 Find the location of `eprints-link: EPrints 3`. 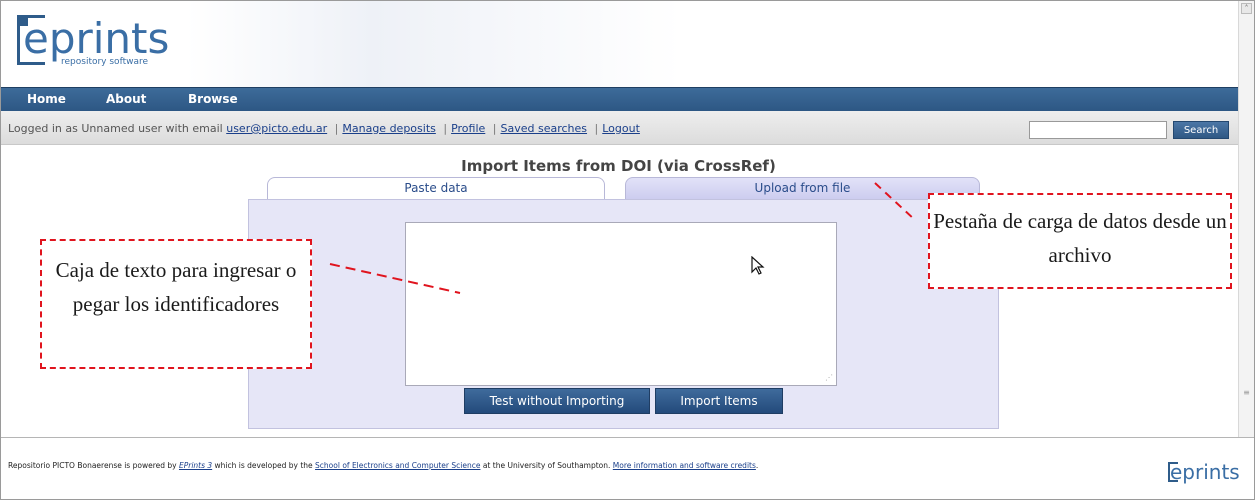

eprints-link: EPrints 3 is located at coordinates (195, 465).